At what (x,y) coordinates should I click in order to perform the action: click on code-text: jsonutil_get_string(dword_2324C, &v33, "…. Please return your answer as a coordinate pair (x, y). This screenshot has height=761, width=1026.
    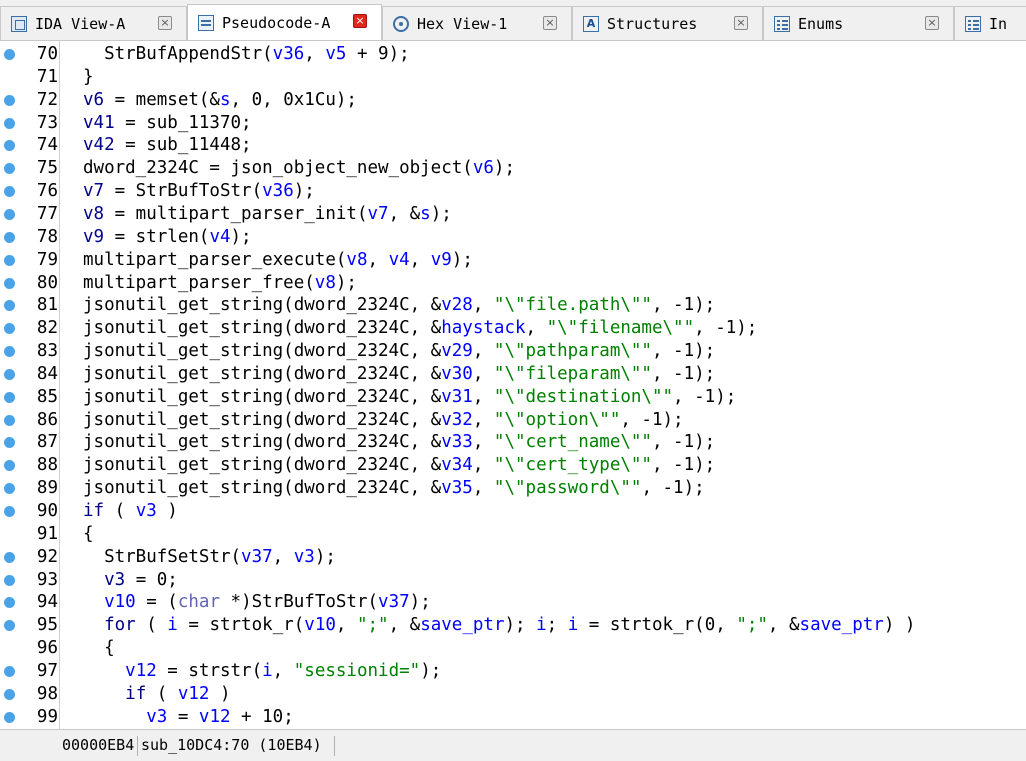
    Looking at the image, I should click on (399, 442).